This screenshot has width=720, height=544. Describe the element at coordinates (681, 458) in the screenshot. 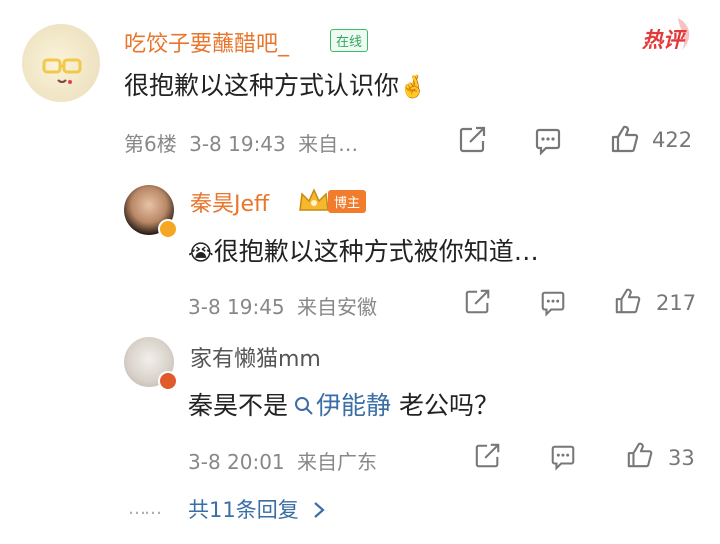

I see `like-count: 33` at that location.